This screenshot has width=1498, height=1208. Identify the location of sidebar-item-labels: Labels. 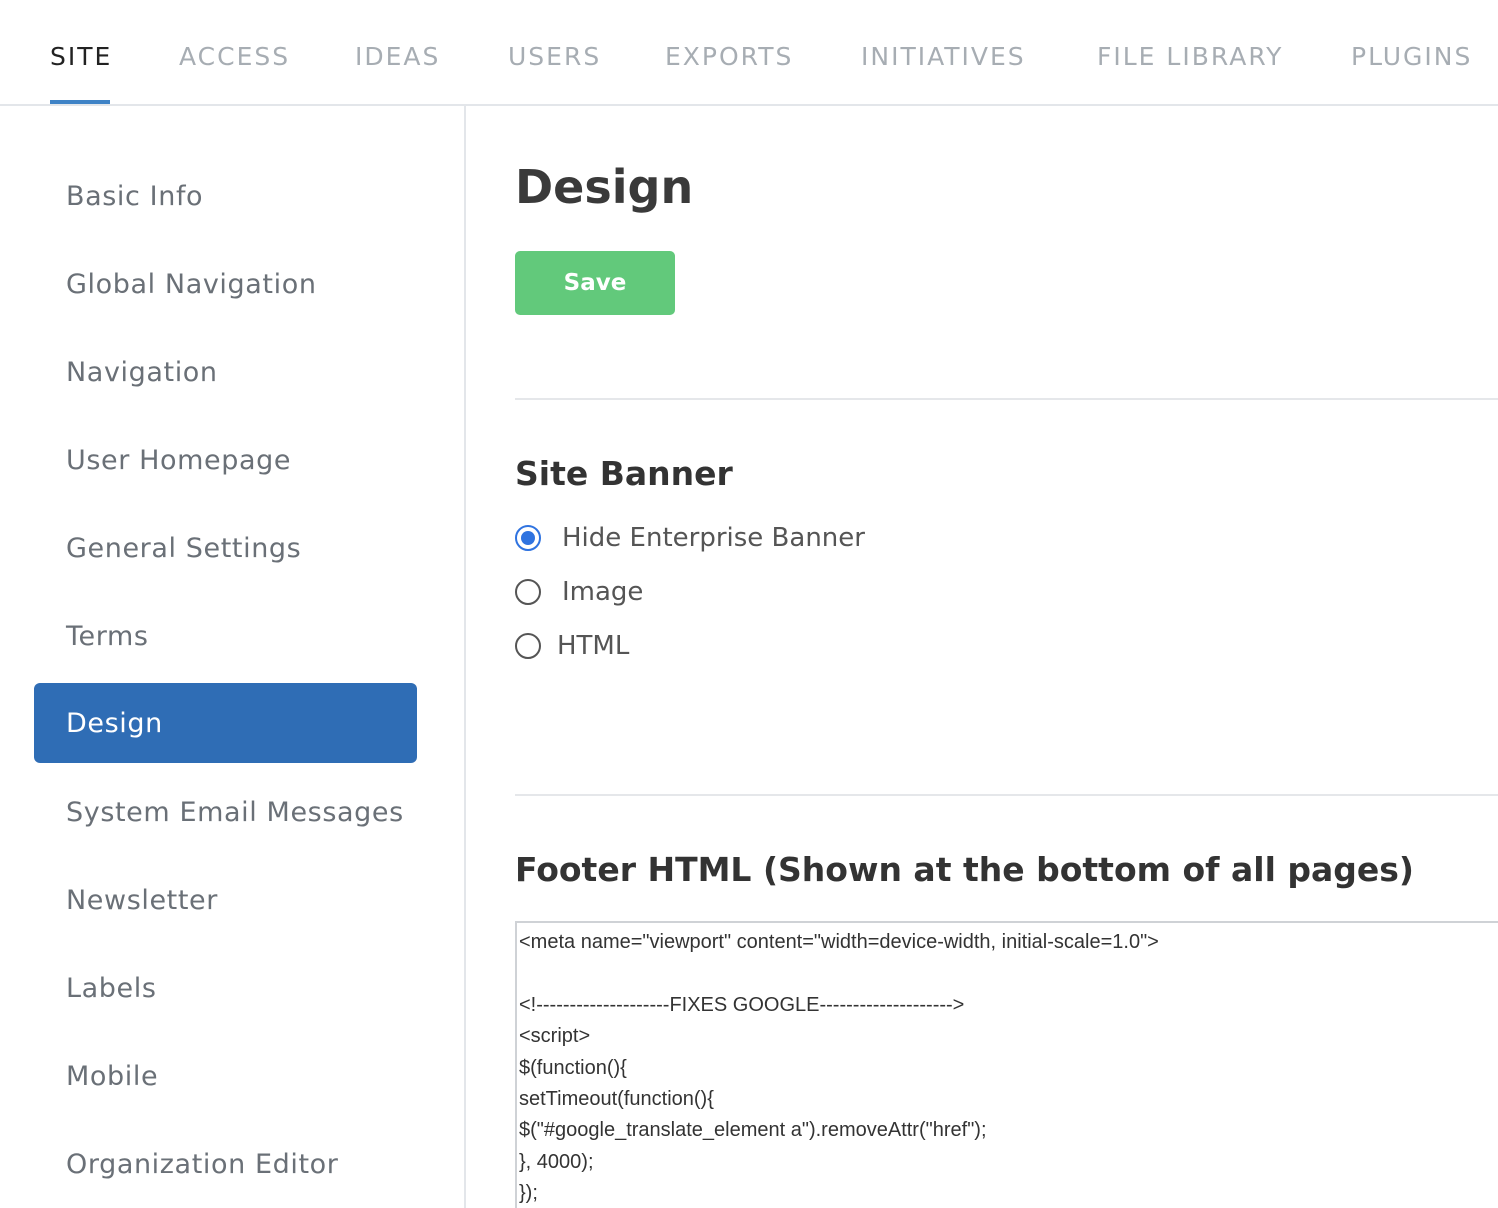
(225, 988).